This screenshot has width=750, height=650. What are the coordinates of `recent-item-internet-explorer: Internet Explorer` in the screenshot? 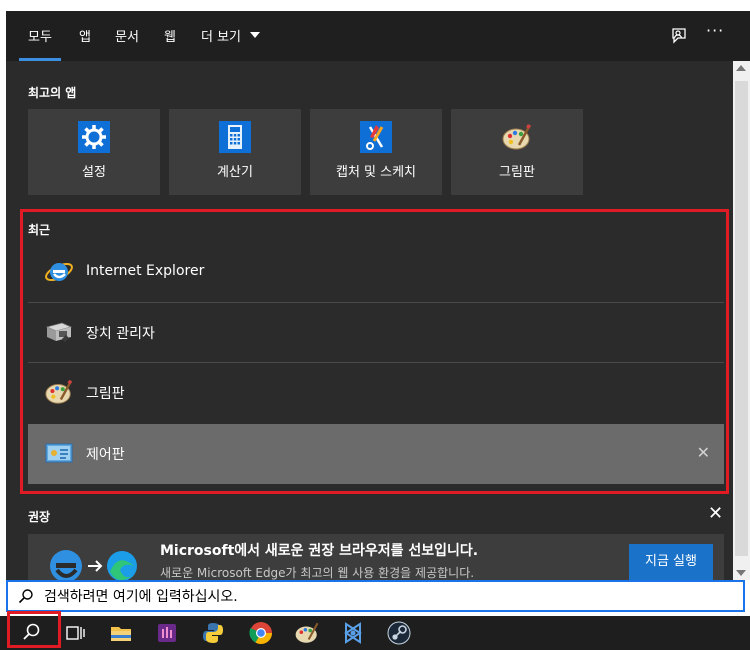 It's located at (376, 273).